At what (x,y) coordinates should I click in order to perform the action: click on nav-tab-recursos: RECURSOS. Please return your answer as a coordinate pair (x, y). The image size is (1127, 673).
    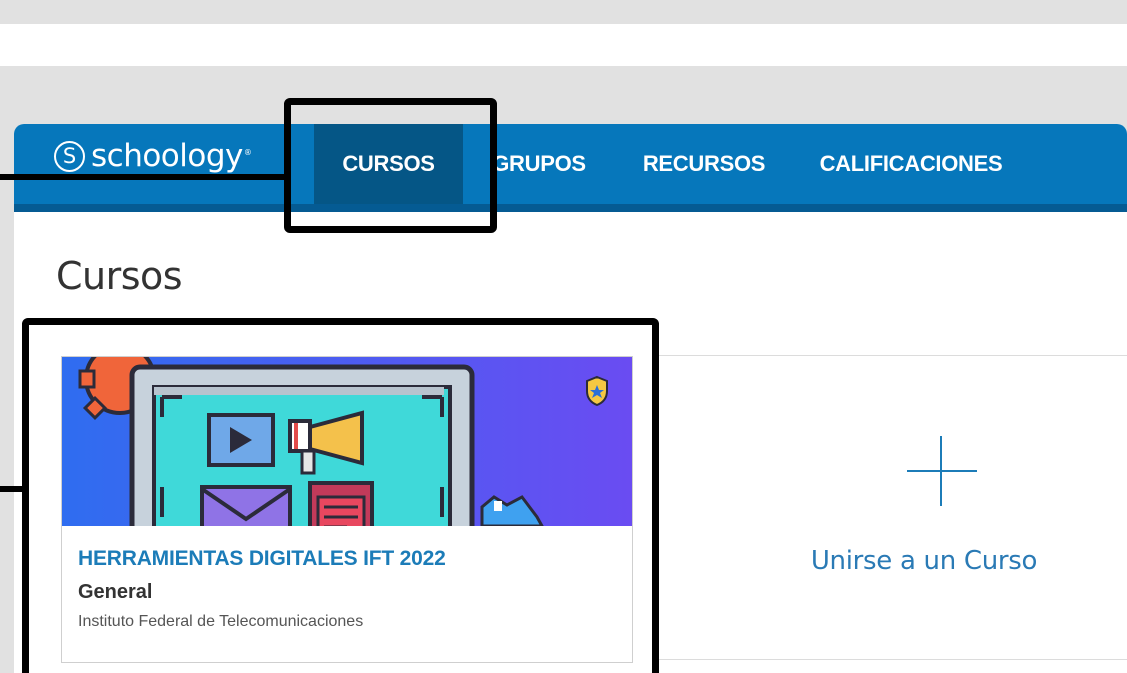
    Looking at the image, I should click on (704, 164).